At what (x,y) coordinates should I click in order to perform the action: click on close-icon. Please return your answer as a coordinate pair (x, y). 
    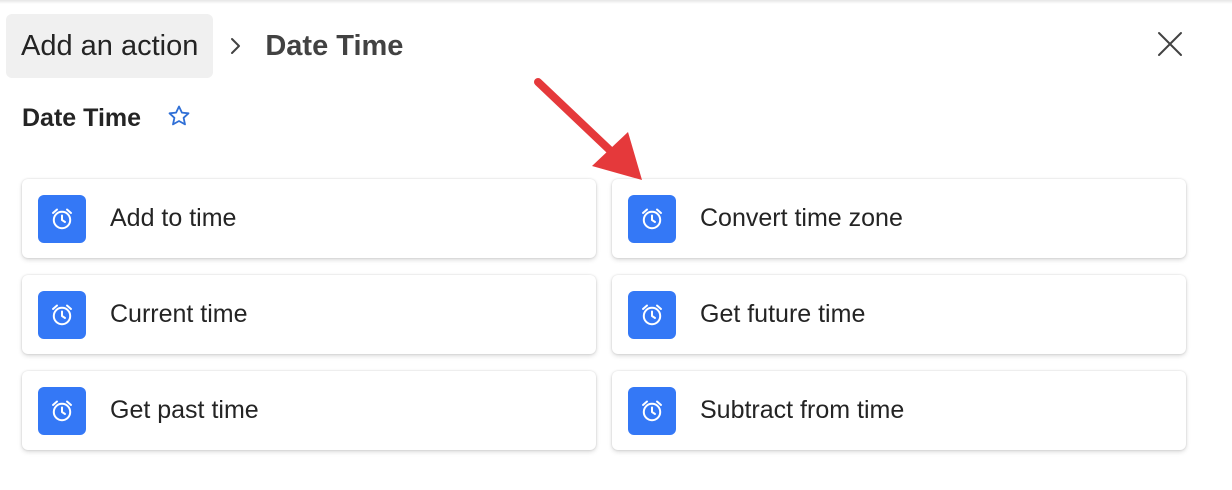
    Looking at the image, I should click on (1170, 46).